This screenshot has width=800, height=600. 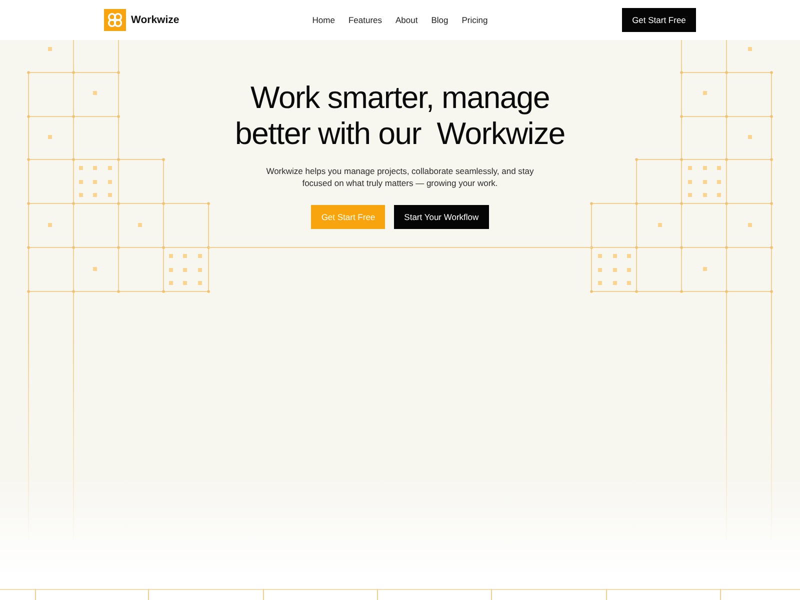 I want to click on nav-link: Pricing, so click(x=475, y=20).